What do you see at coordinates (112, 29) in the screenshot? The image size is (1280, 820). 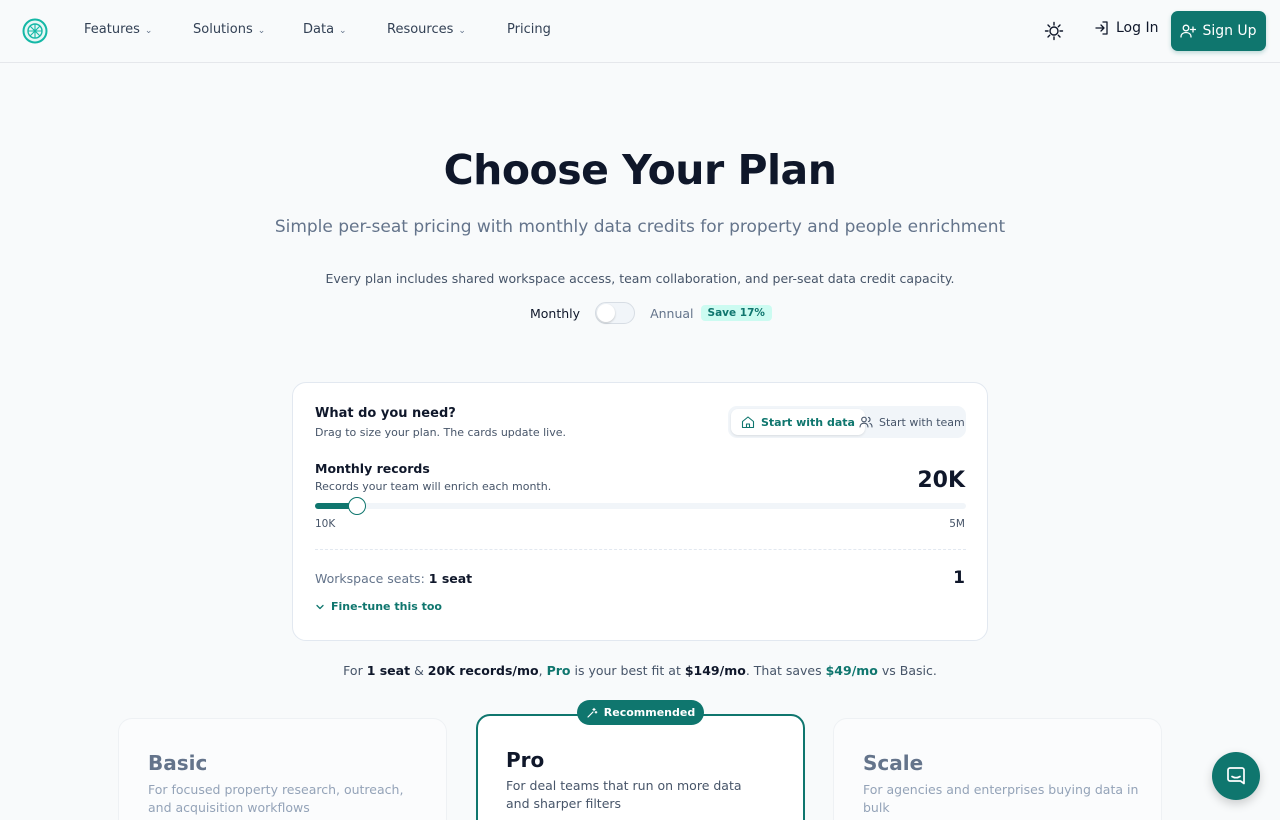 I see `nav-features-label: Features` at bounding box center [112, 29].